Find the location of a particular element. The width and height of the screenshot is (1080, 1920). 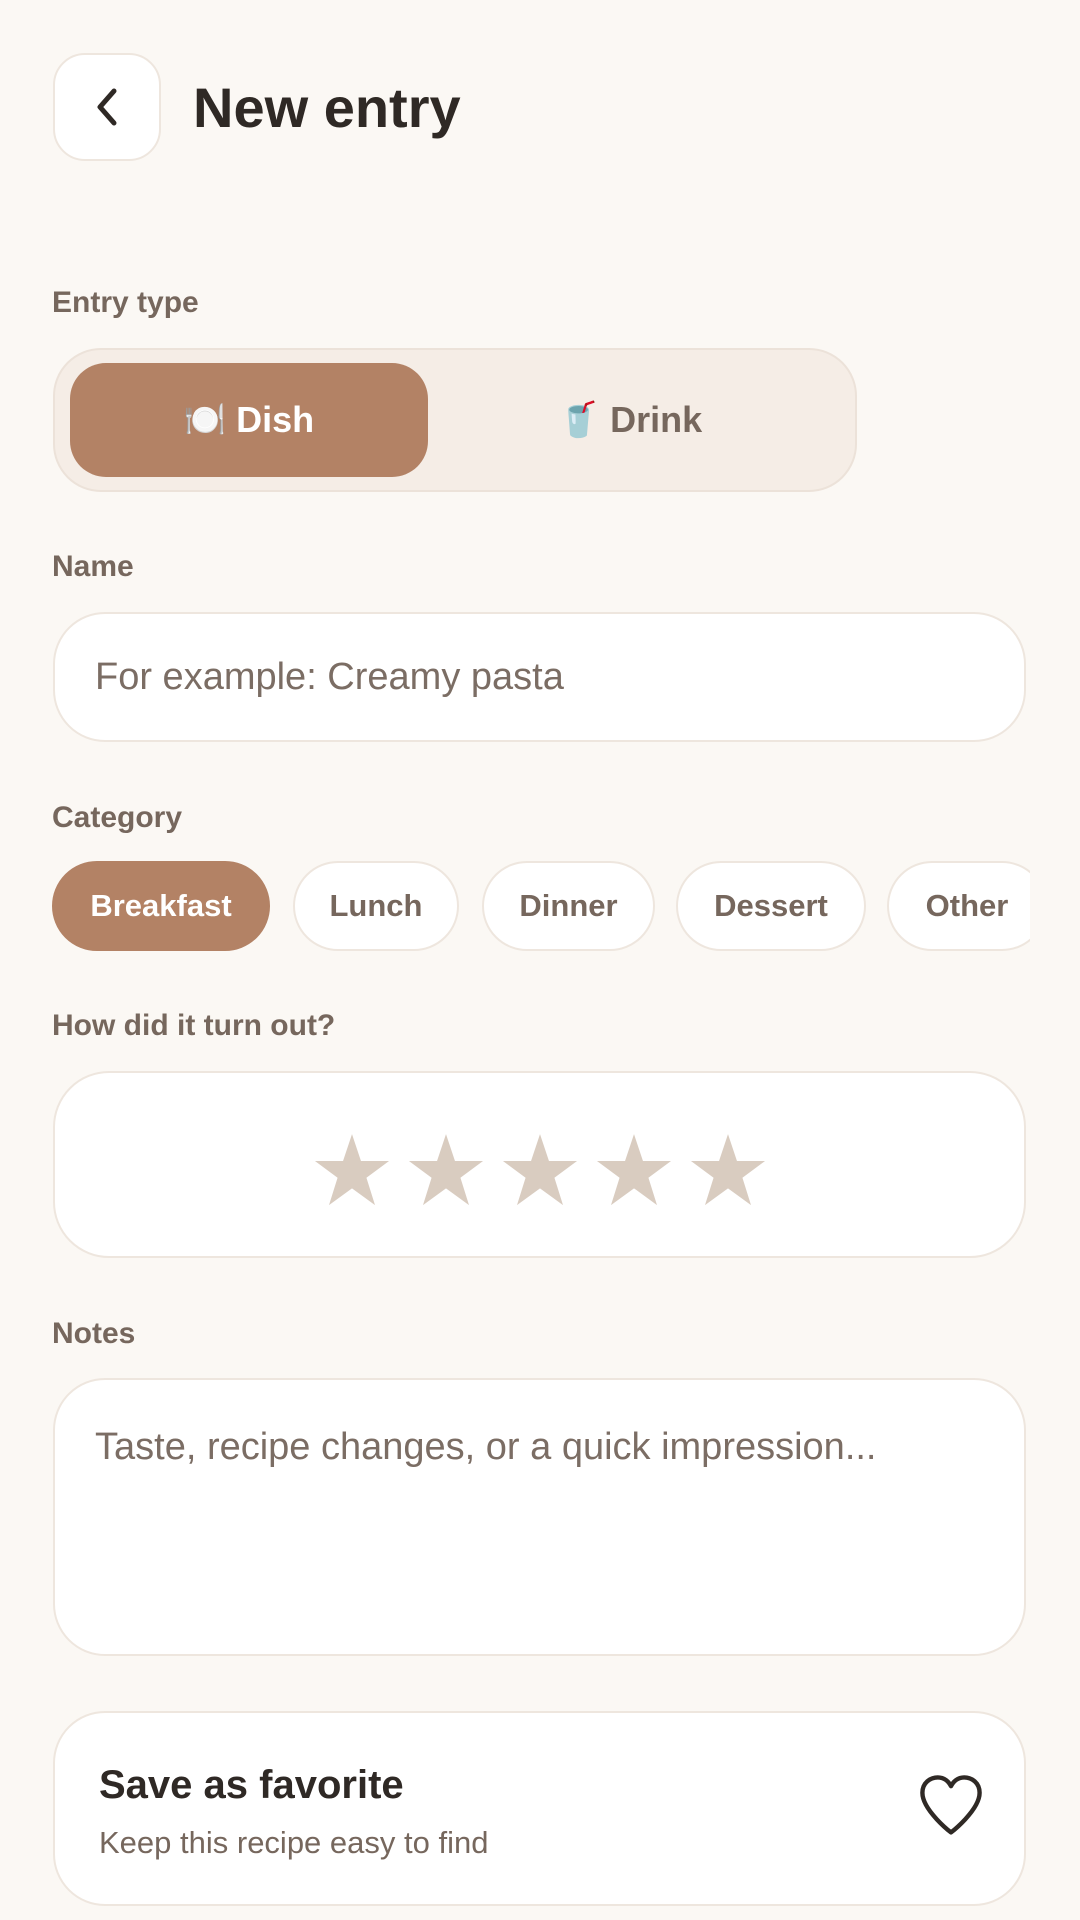

star-4-icon is located at coordinates (634, 1170).